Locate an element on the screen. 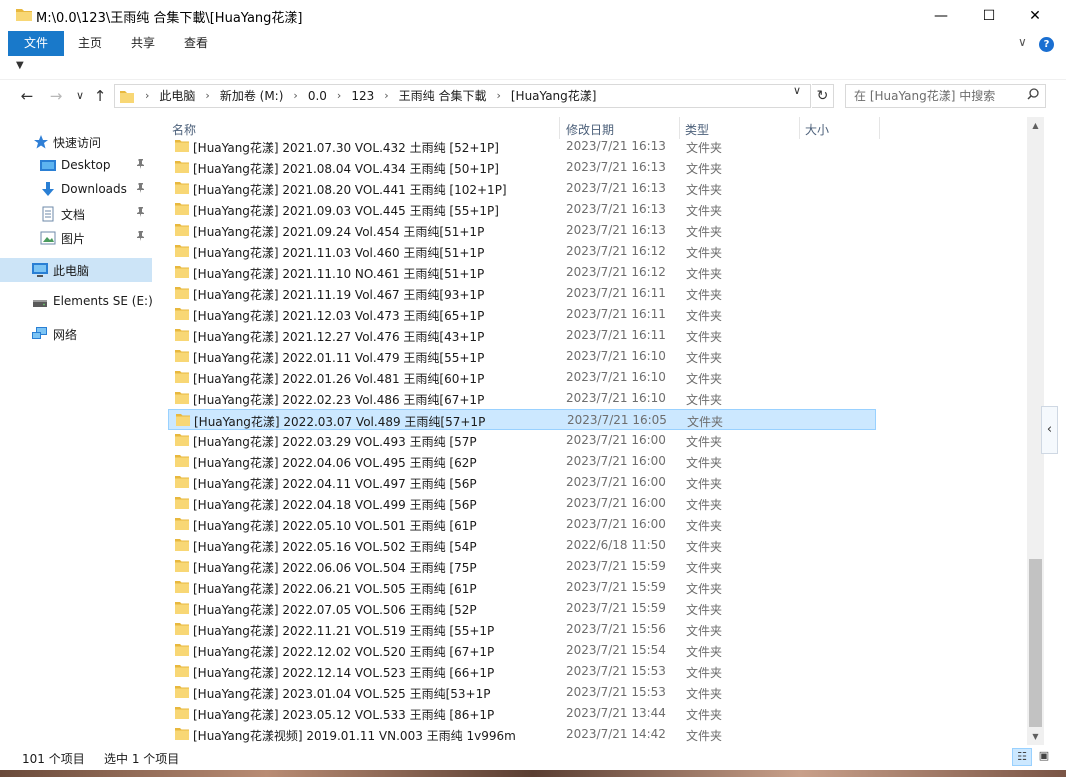  file-date: 2023/7/21 16:11 is located at coordinates (616, 293).